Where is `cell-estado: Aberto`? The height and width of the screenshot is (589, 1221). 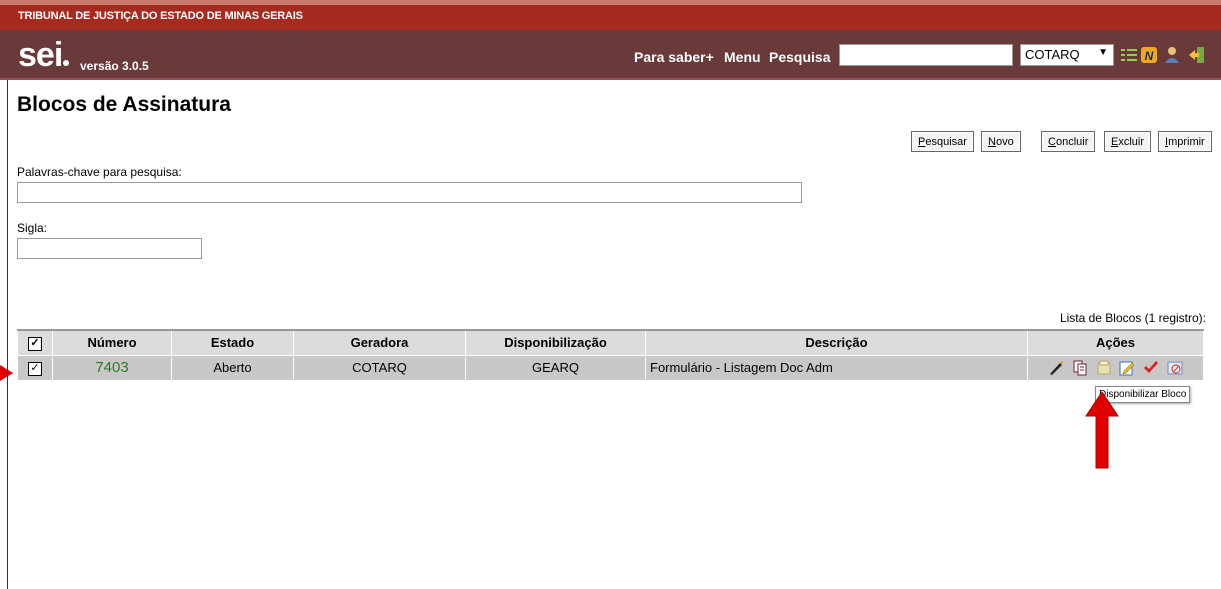 cell-estado: Aberto is located at coordinates (232, 367).